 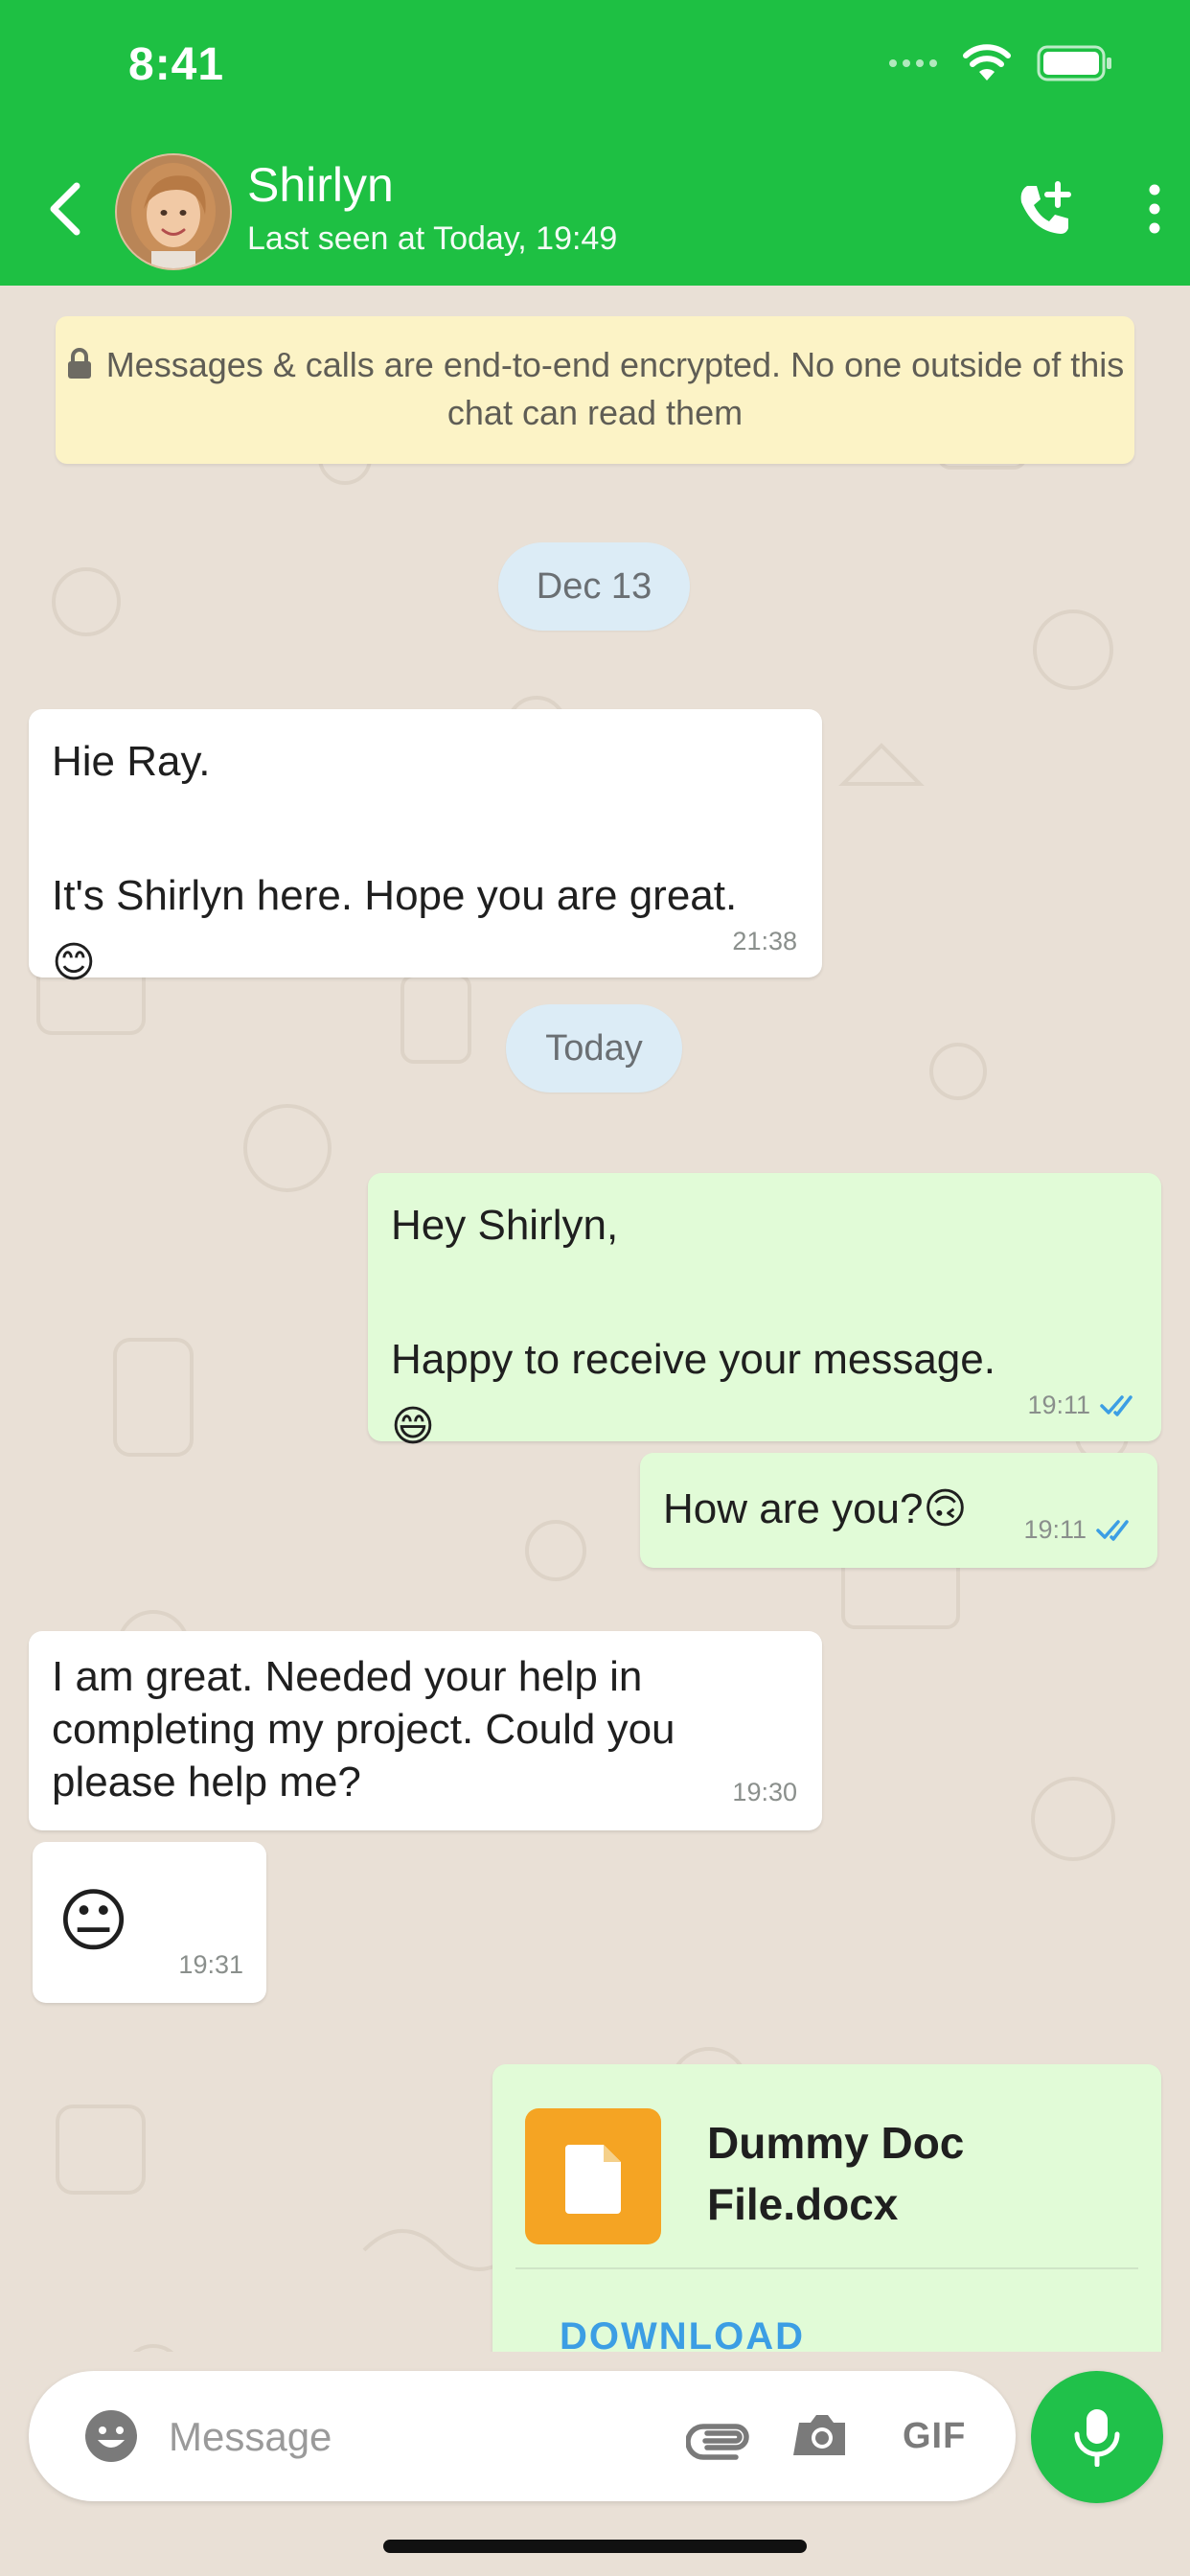 What do you see at coordinates (822, 2434) in the screenshot?
I see `camera-icon` at bounding box center [822, 2434].